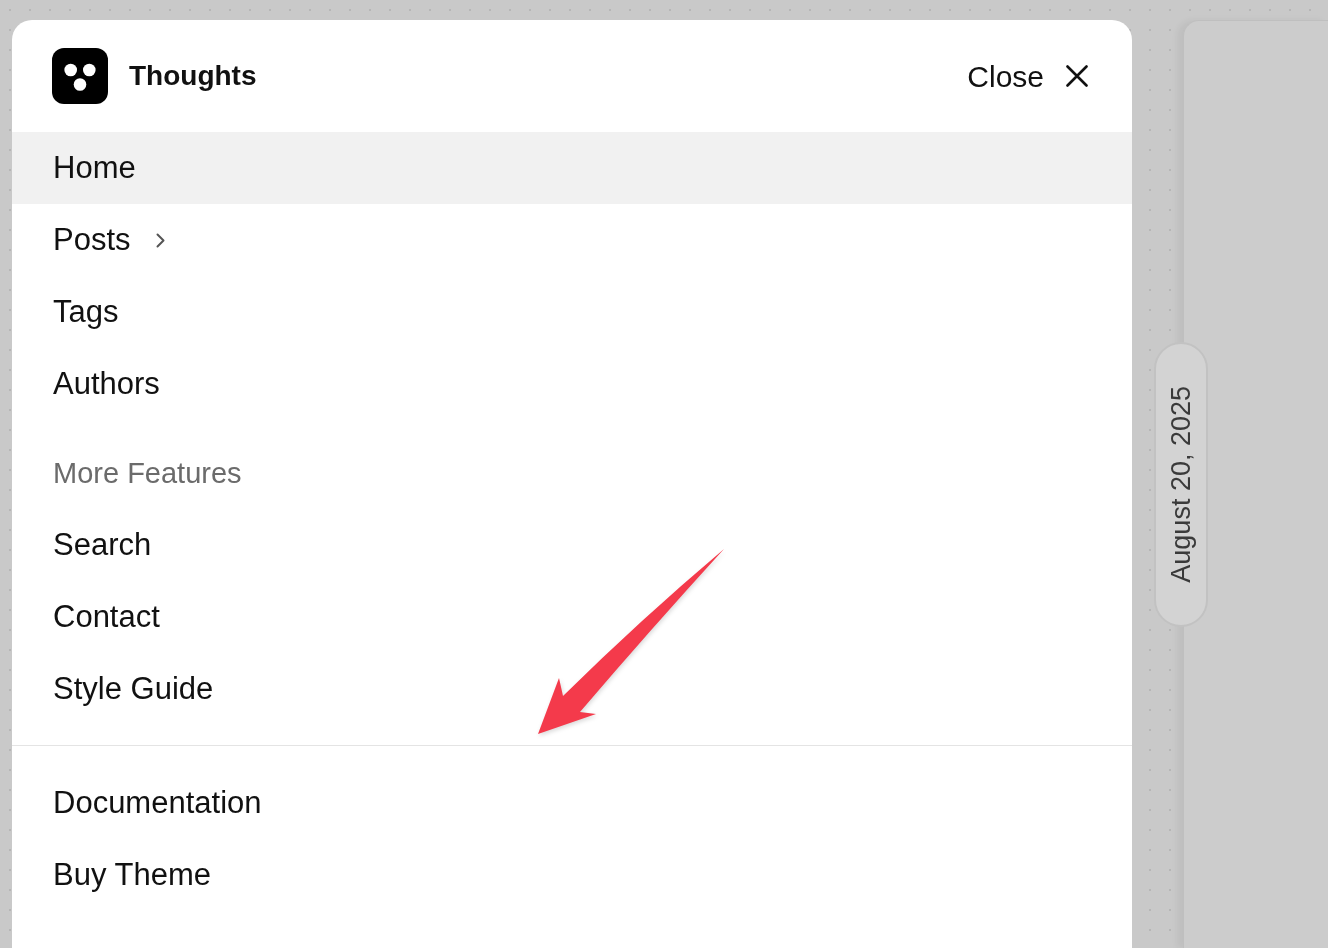  What do you see at coordinates (631, 641) in the screenshot?
I see `arrow-icon` at bounding box center [631, 641].